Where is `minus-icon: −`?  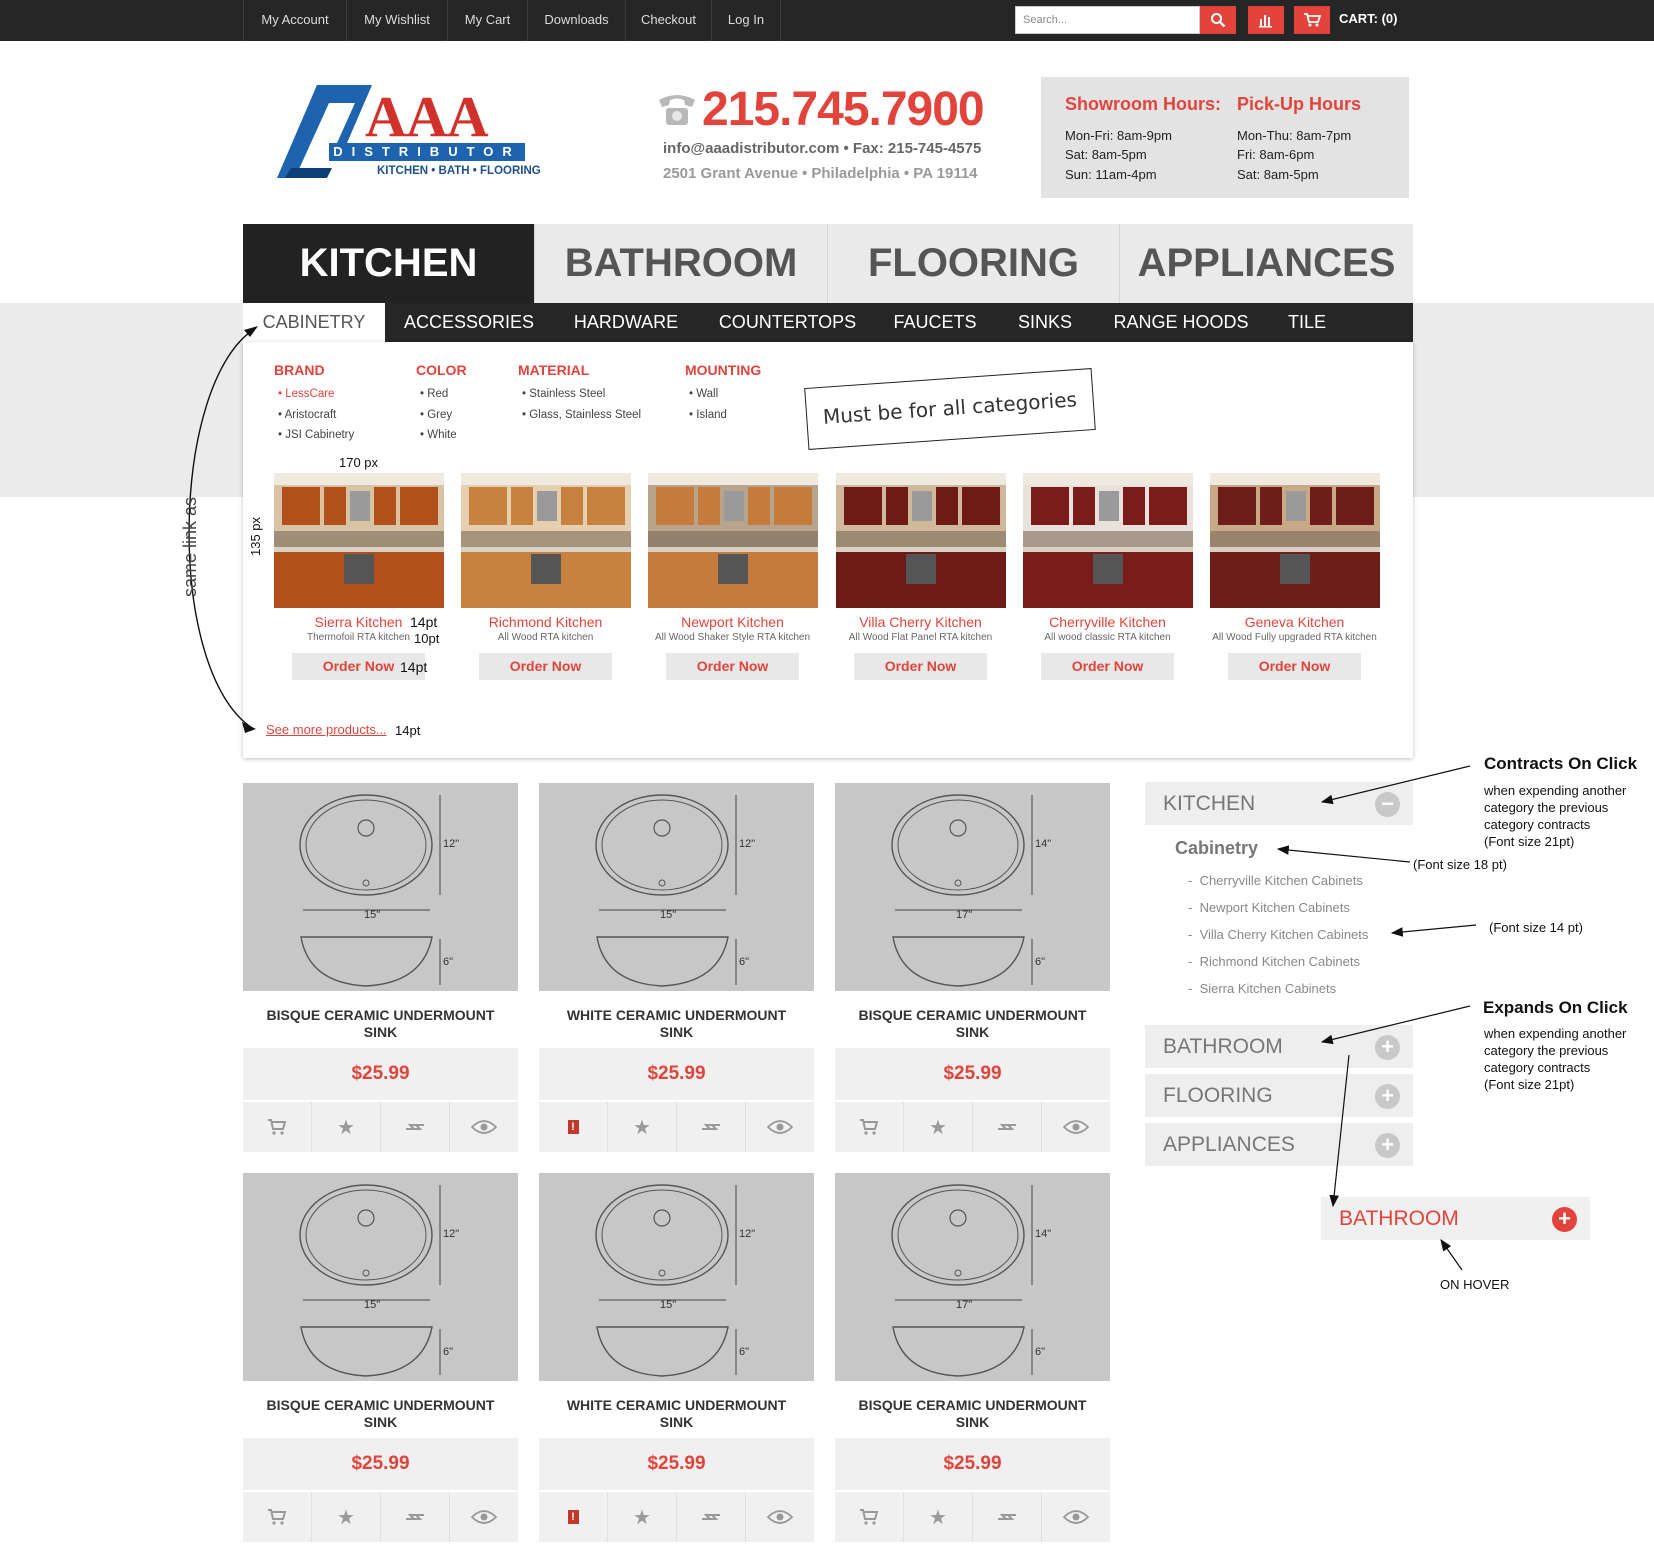
minus-icon: − is located at coordinates (1387, 804).